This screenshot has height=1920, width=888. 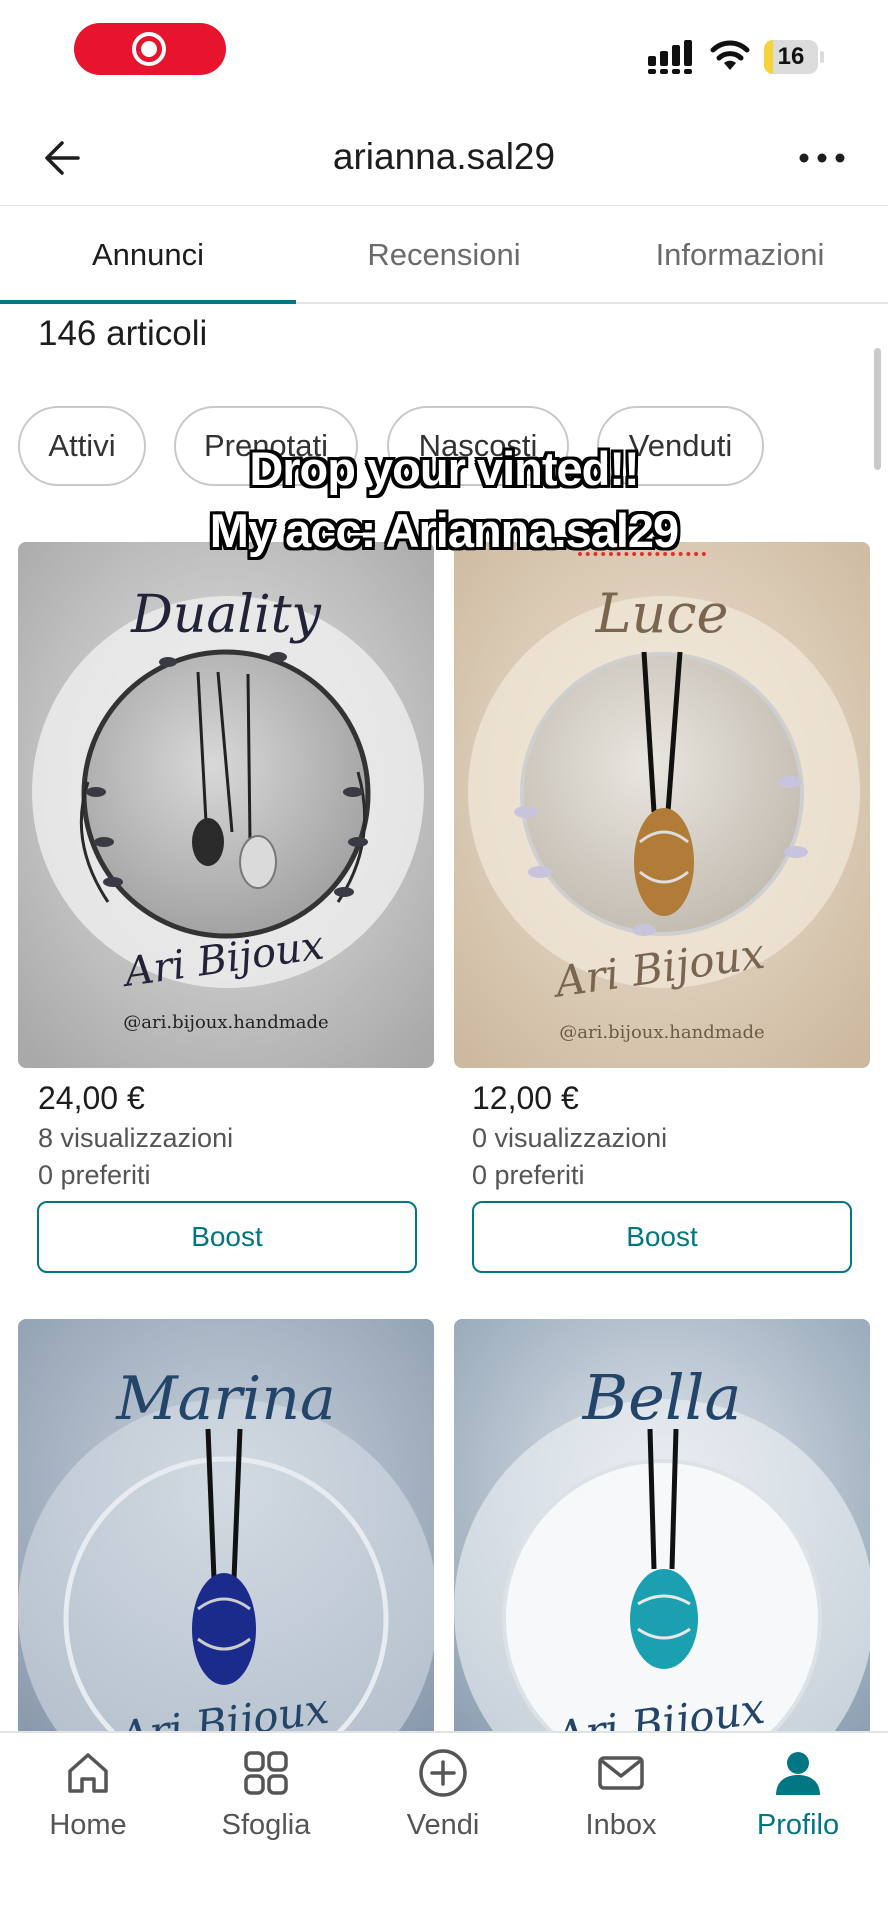 I want to click on item-count: 146 articoli, so click(x=123, y=333).